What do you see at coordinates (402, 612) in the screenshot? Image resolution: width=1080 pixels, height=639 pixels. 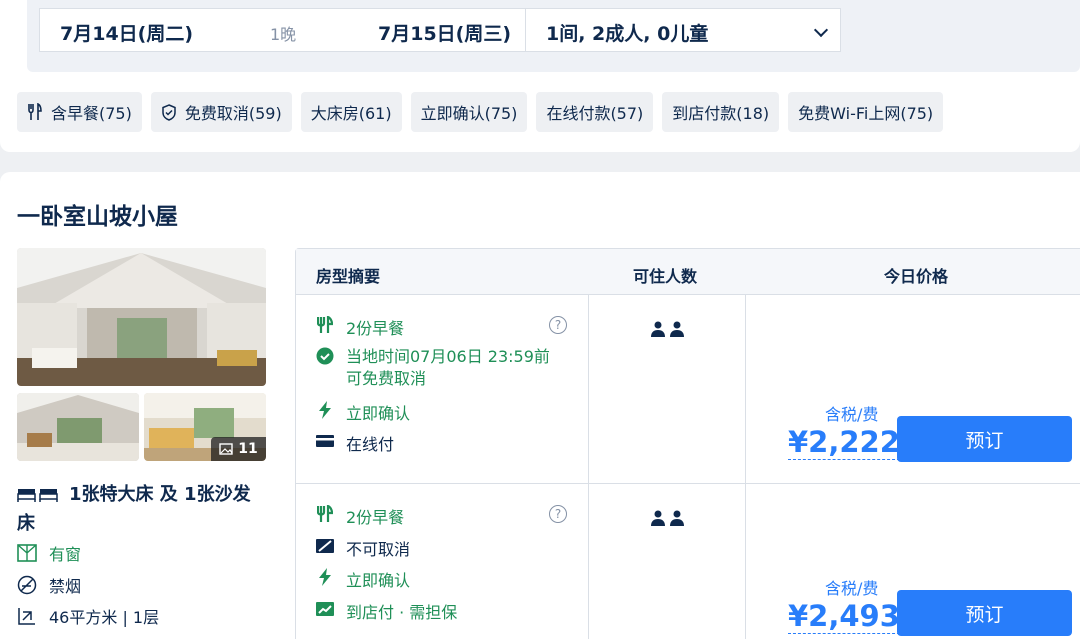 I see `payment-text: 到店付 · 需担保` at bounding box center [402, 612].